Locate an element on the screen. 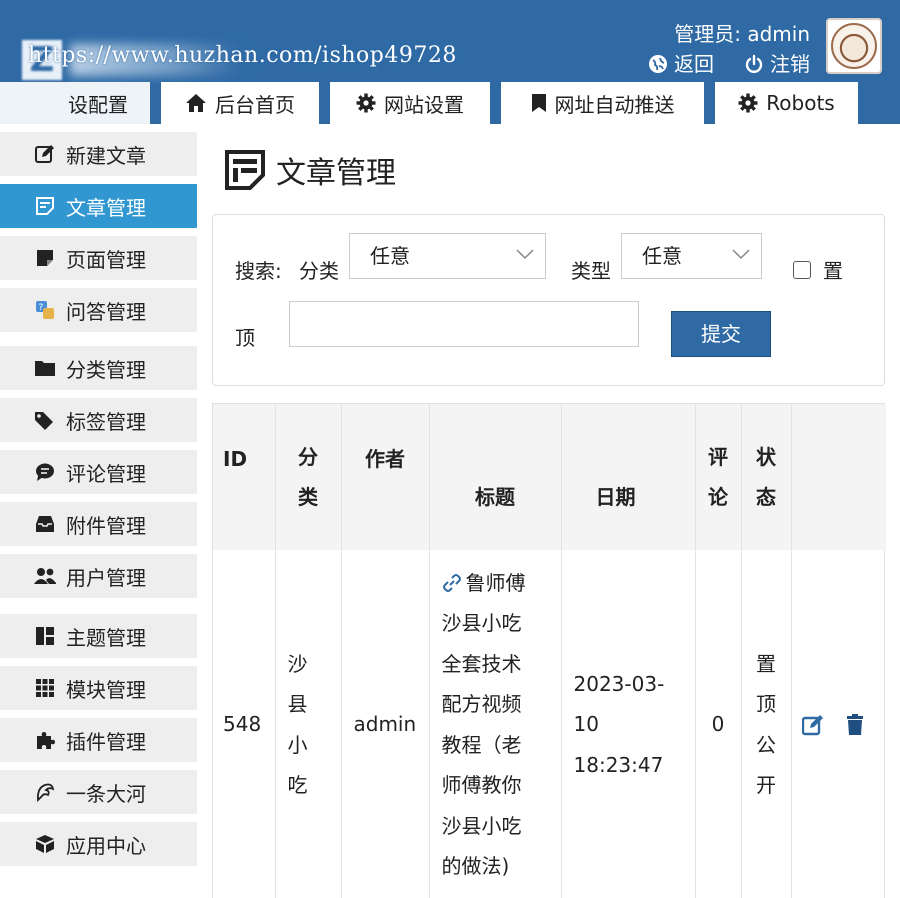  top-label-cont: 顶 is located at coordinates (245, 338).